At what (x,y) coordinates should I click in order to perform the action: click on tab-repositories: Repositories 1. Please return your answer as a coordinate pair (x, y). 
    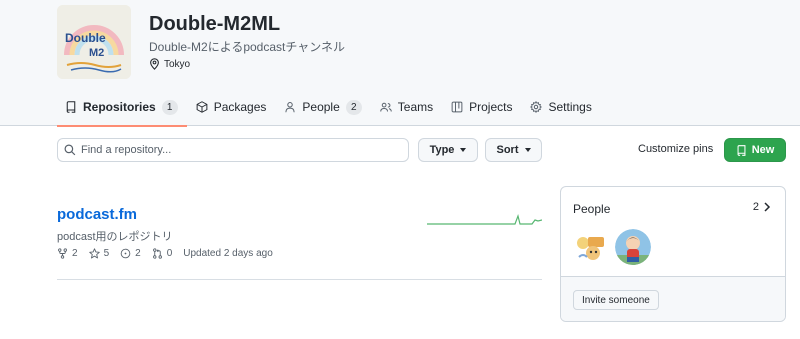
    Looking at the image, I should click on (122, 107).